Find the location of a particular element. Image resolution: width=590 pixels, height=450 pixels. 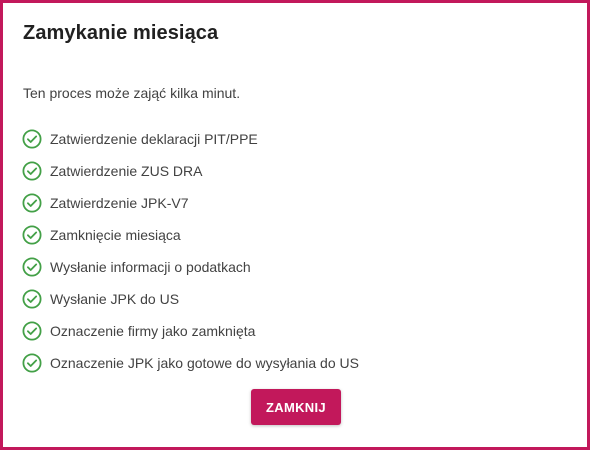

close-button: ZAMKNIJ is located at coordinates (296, 407).